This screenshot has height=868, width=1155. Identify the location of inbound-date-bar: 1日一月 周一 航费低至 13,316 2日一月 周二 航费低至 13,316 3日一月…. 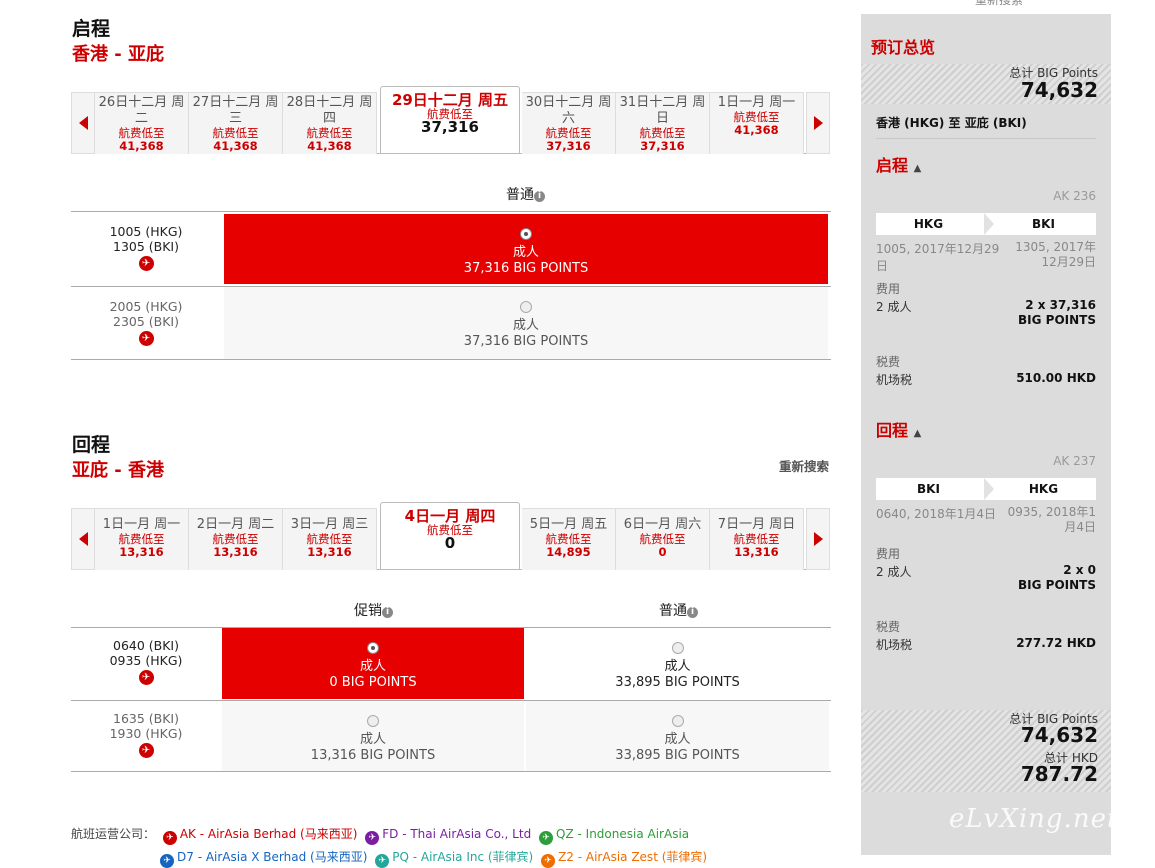
(450, 536).